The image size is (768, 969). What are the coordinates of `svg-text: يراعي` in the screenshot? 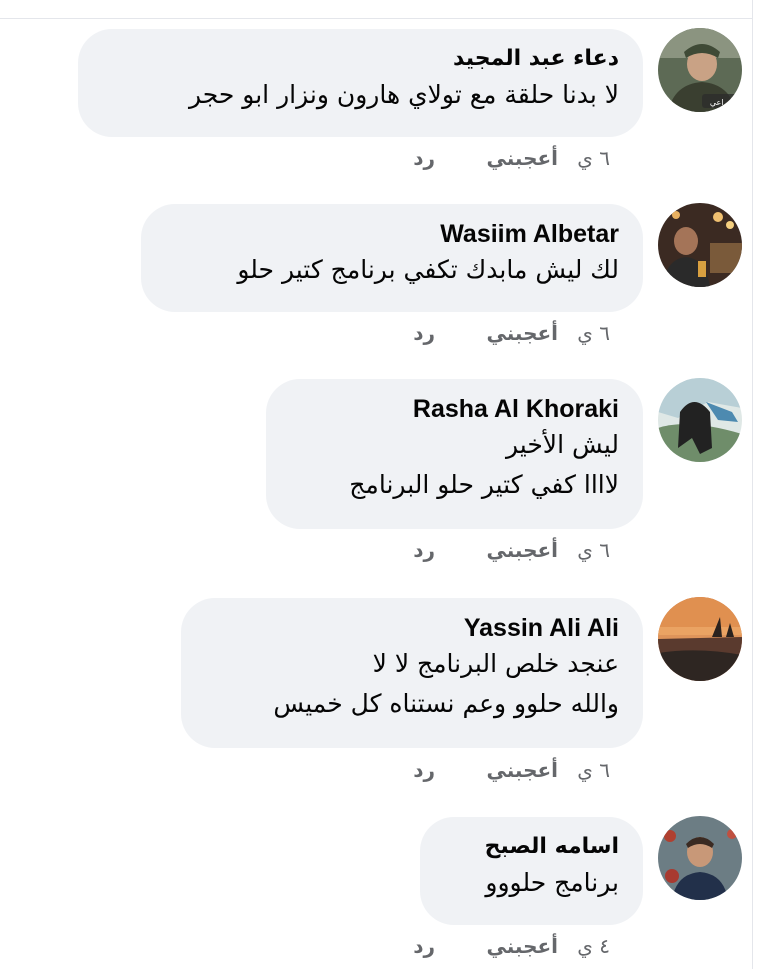 It's located at (720, 102).